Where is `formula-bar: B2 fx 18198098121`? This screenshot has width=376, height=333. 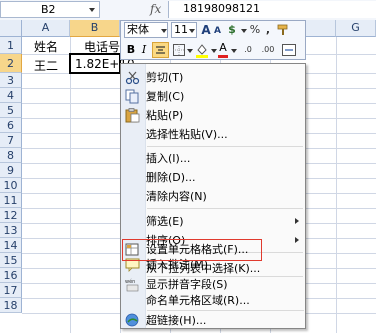
formula-bar: B2 fx 18198098121 is located at coordinates (188, 10).